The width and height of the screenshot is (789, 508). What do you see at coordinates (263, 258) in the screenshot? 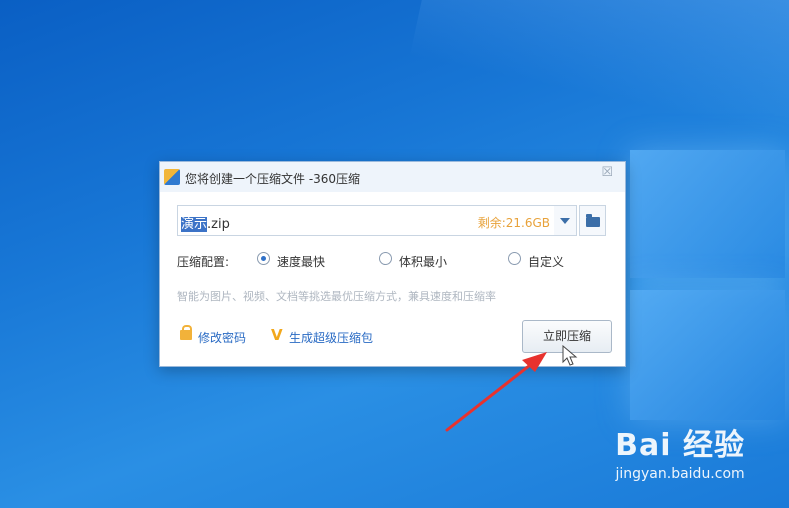
I see `radio-fastest` at bounding box center [263, 258].